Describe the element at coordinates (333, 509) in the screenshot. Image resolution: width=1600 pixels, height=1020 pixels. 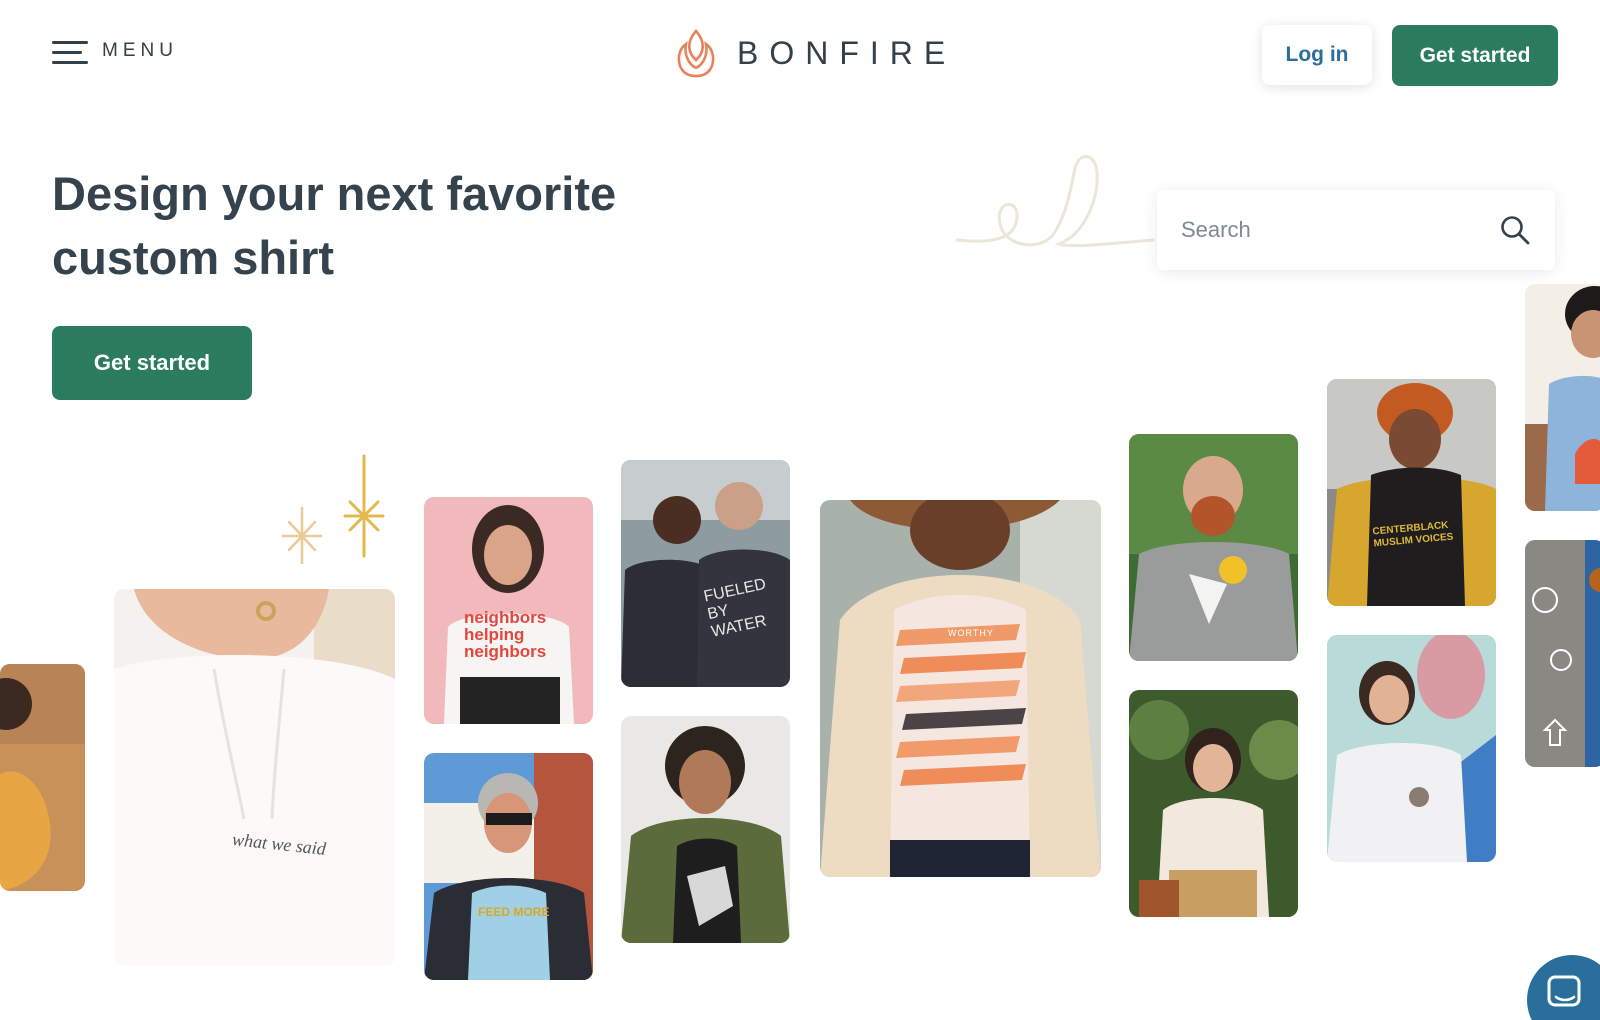
I see `sparkle-icon` at that location.